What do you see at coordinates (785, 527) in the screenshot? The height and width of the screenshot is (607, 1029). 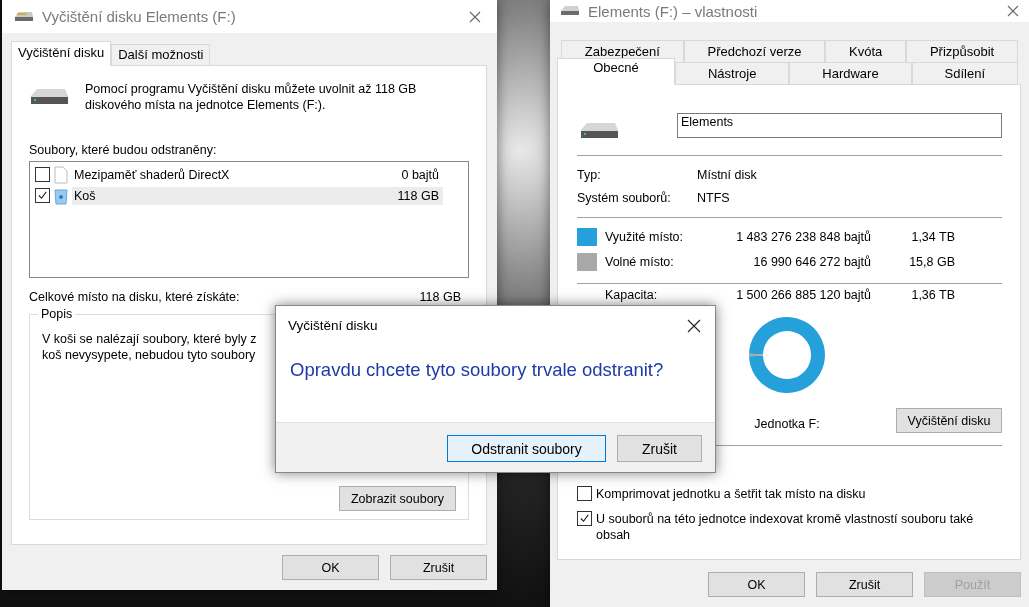 I see `option-label: U souborů na této jednotce indexovat kromě vlastností souboru také obsah` at bounding box center [785, 527].